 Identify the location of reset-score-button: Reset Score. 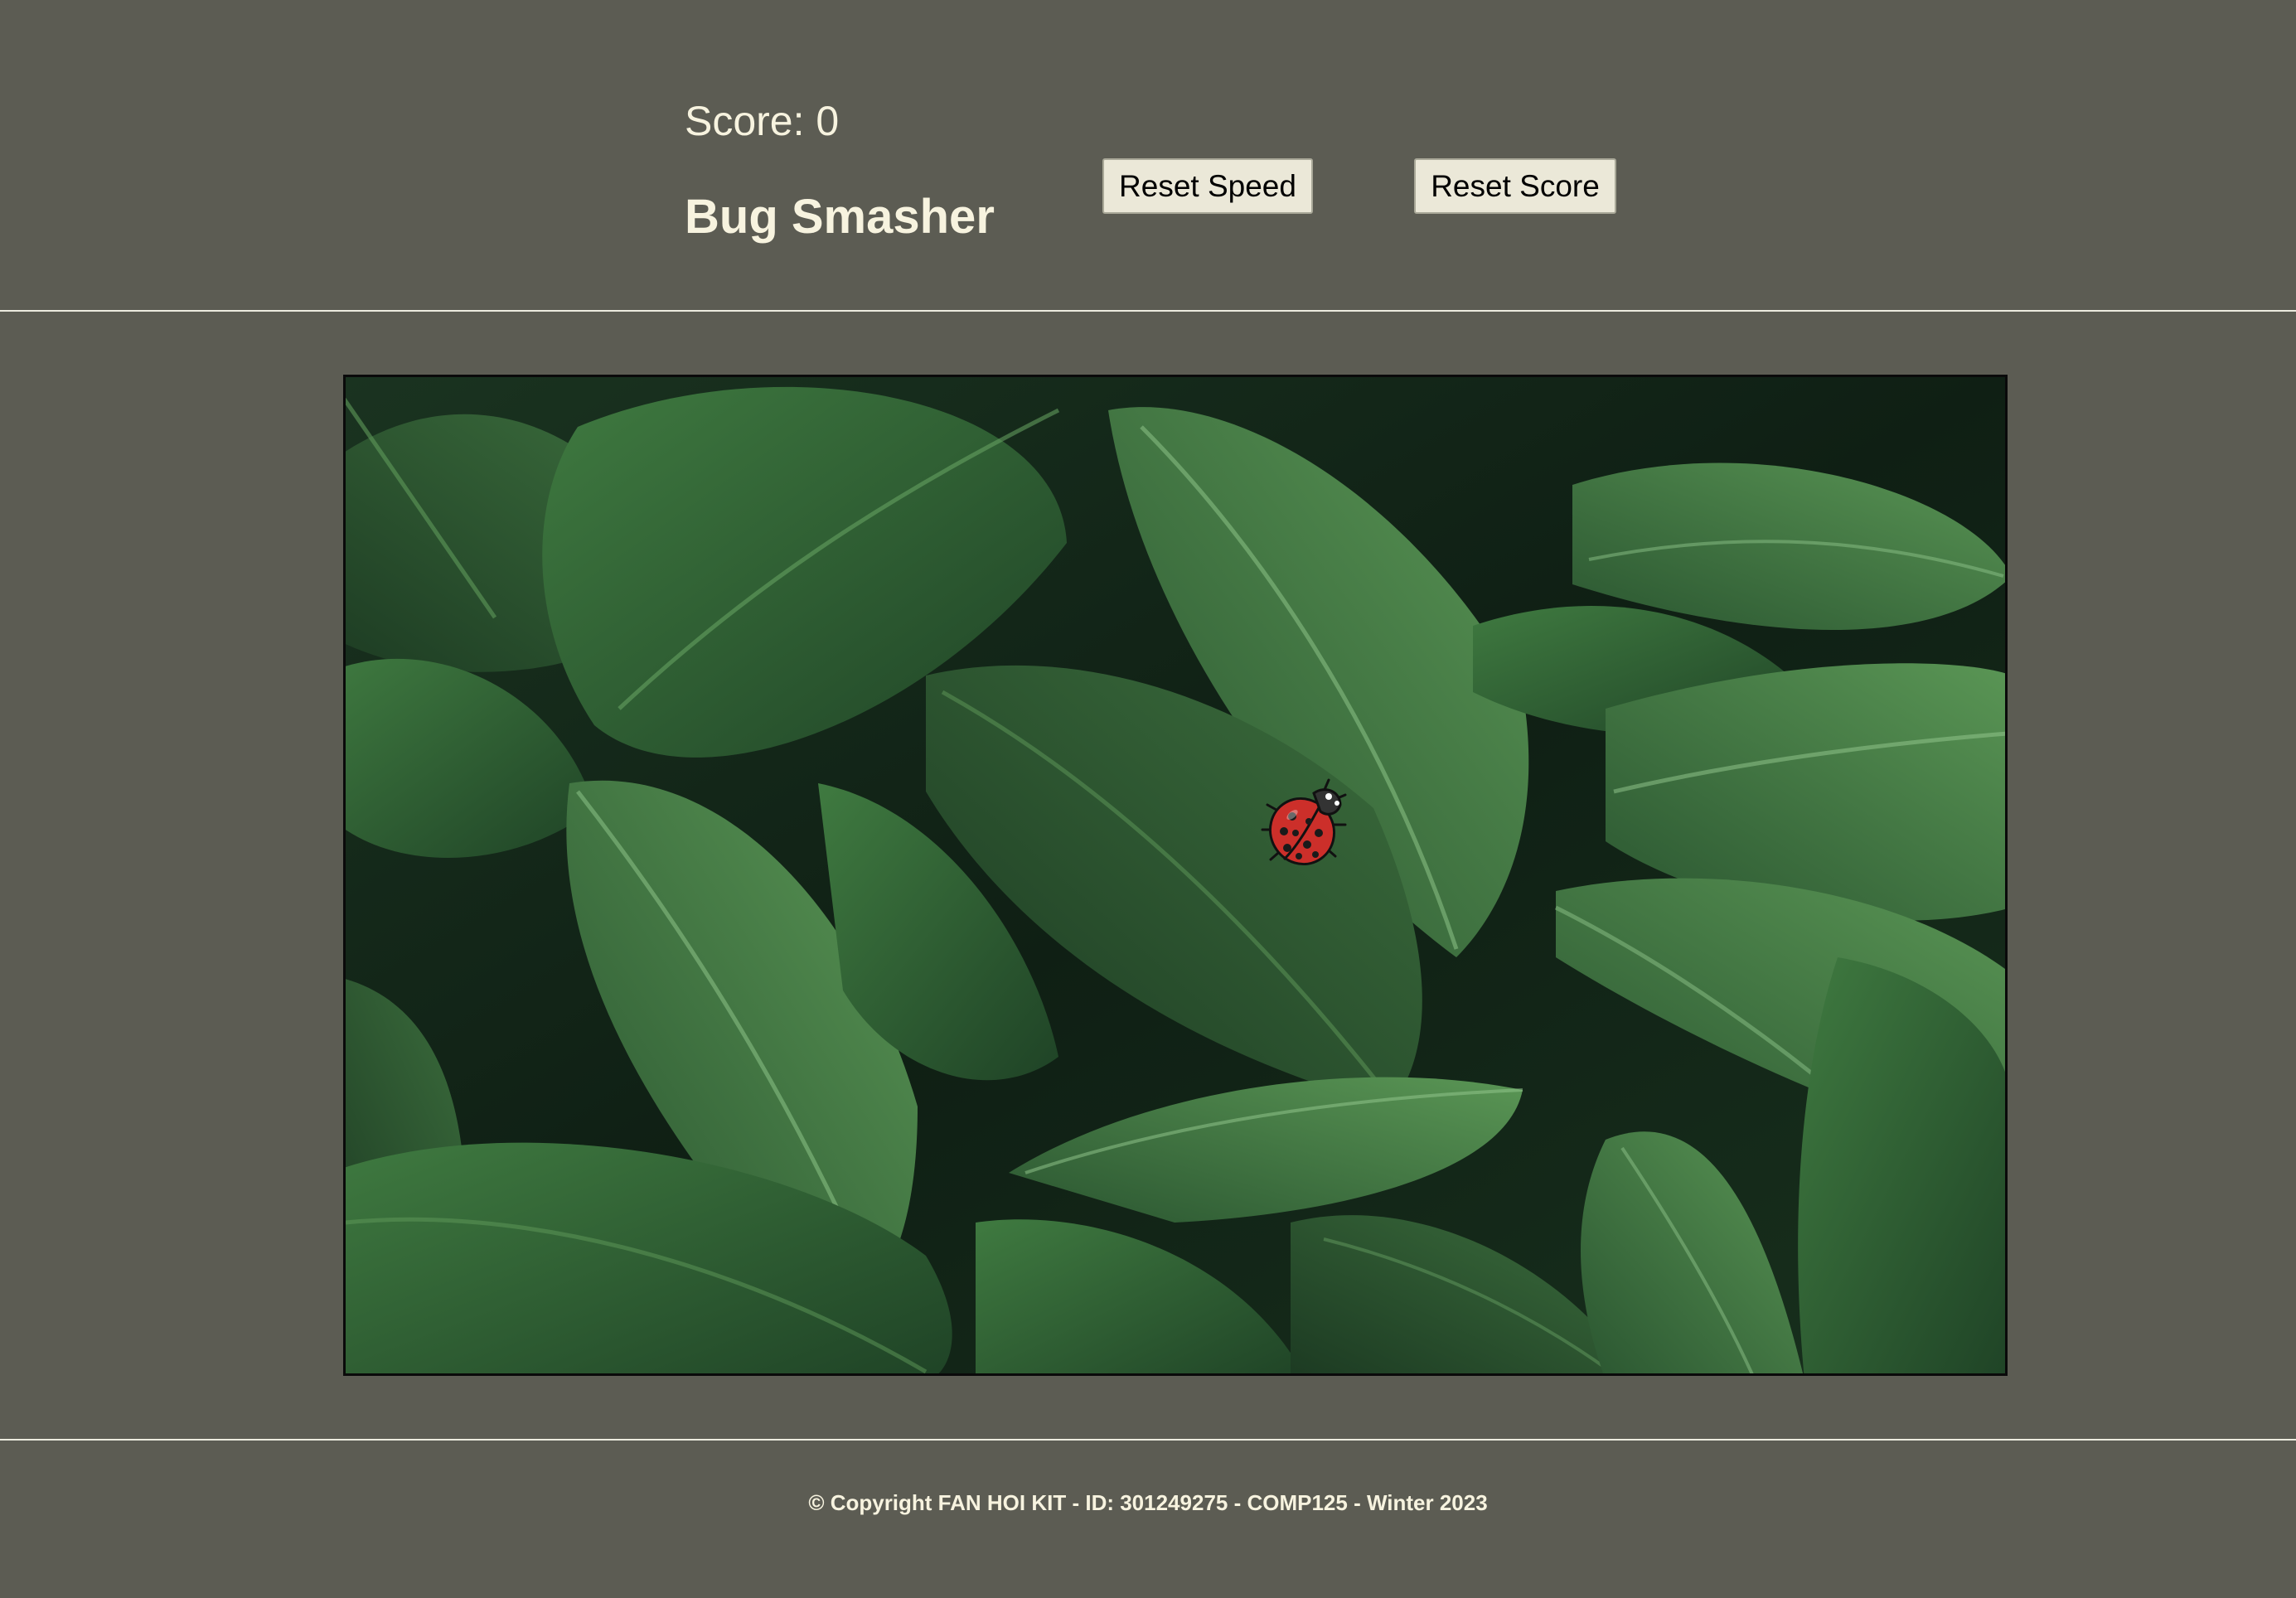
(1515, 186).